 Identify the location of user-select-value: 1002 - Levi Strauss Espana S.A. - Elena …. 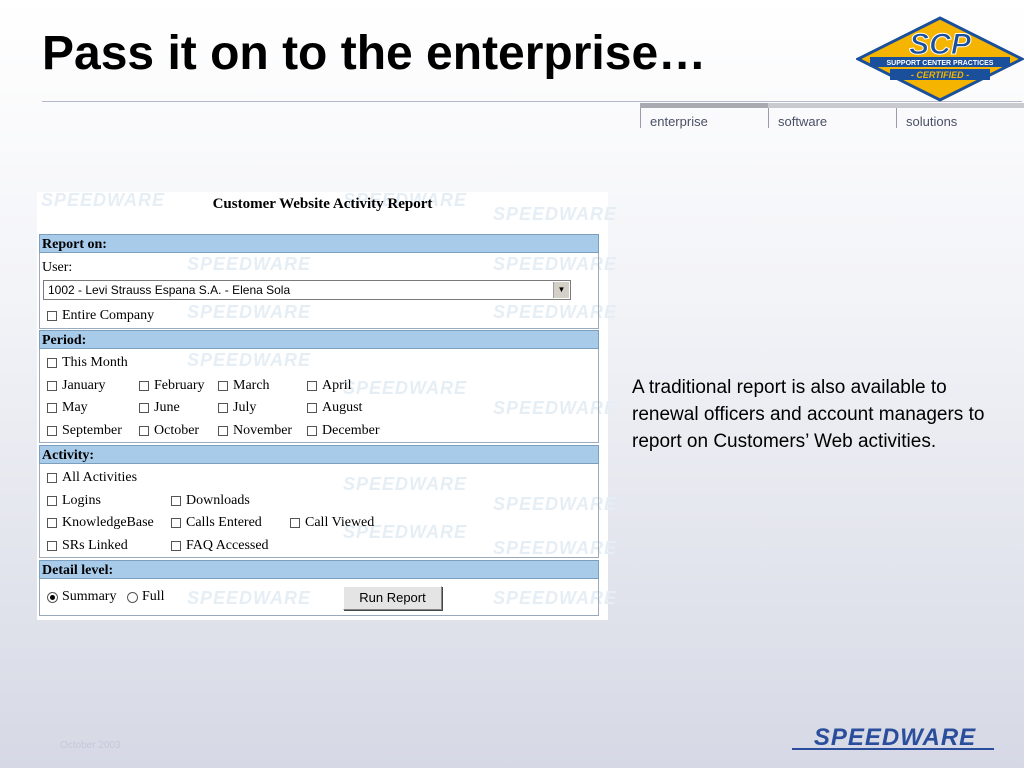
(169, 290).